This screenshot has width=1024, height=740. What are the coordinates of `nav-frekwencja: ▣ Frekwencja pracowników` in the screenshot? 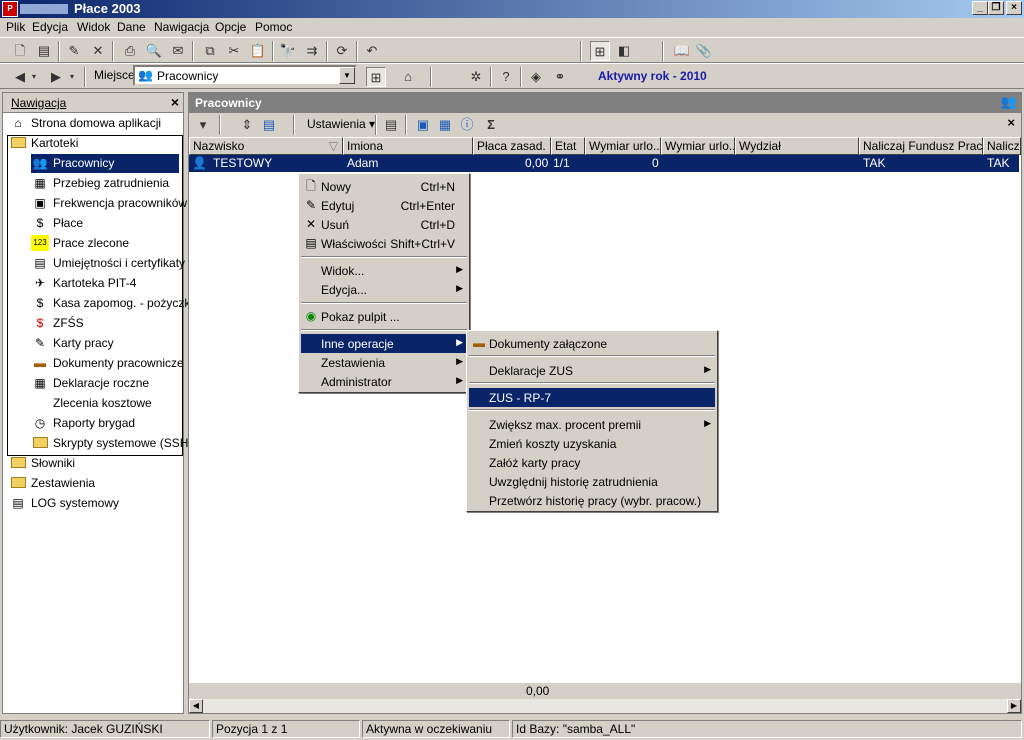 It's located at (109, 203).